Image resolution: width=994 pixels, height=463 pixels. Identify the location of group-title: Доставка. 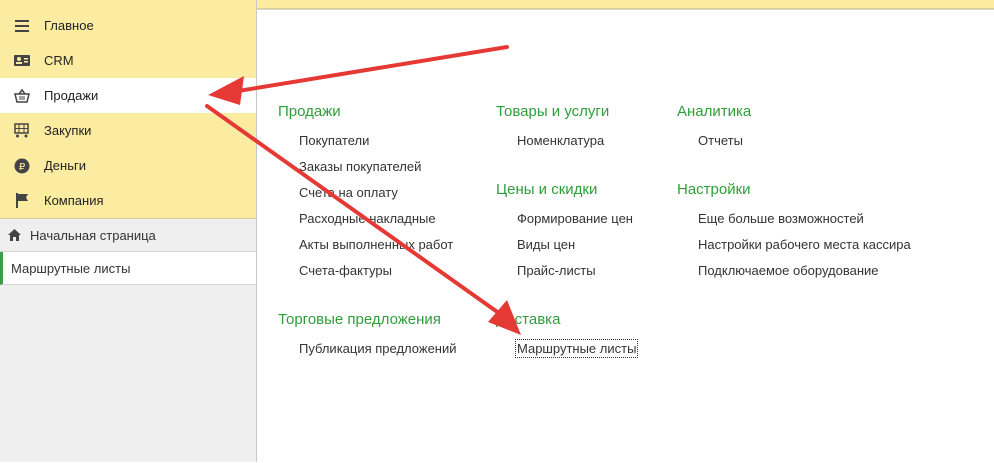
(528, 319).